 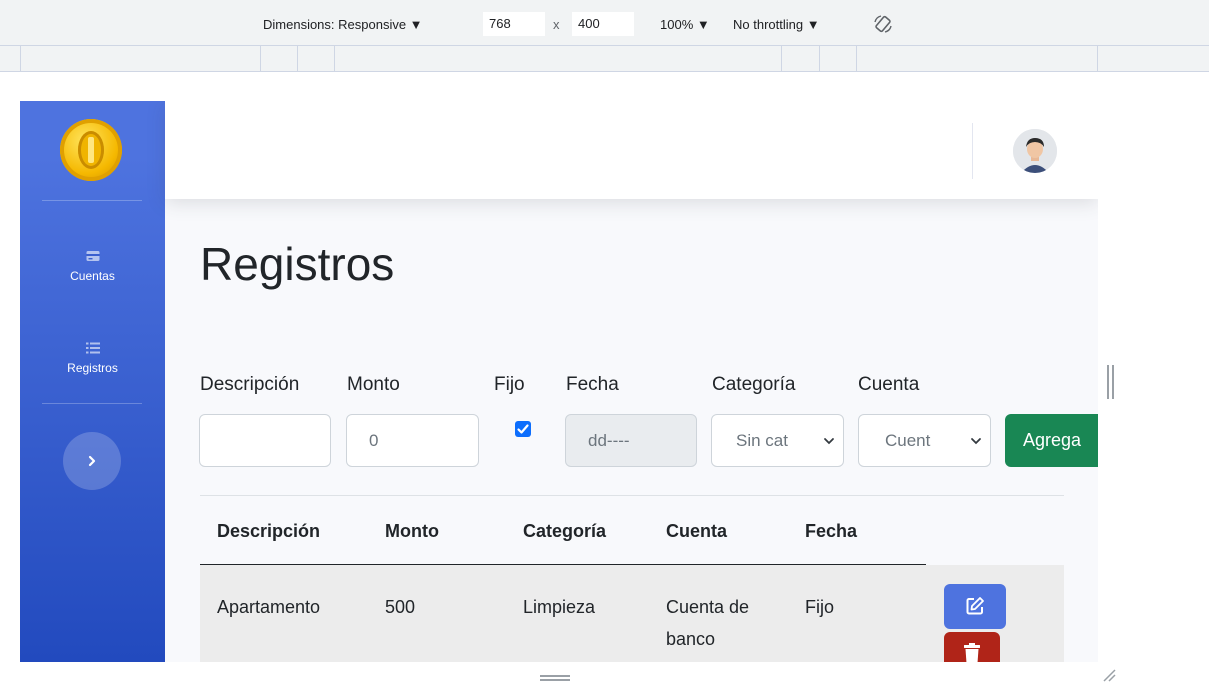 I want to click on coin-logo-icon, so click(x=91, y=150).